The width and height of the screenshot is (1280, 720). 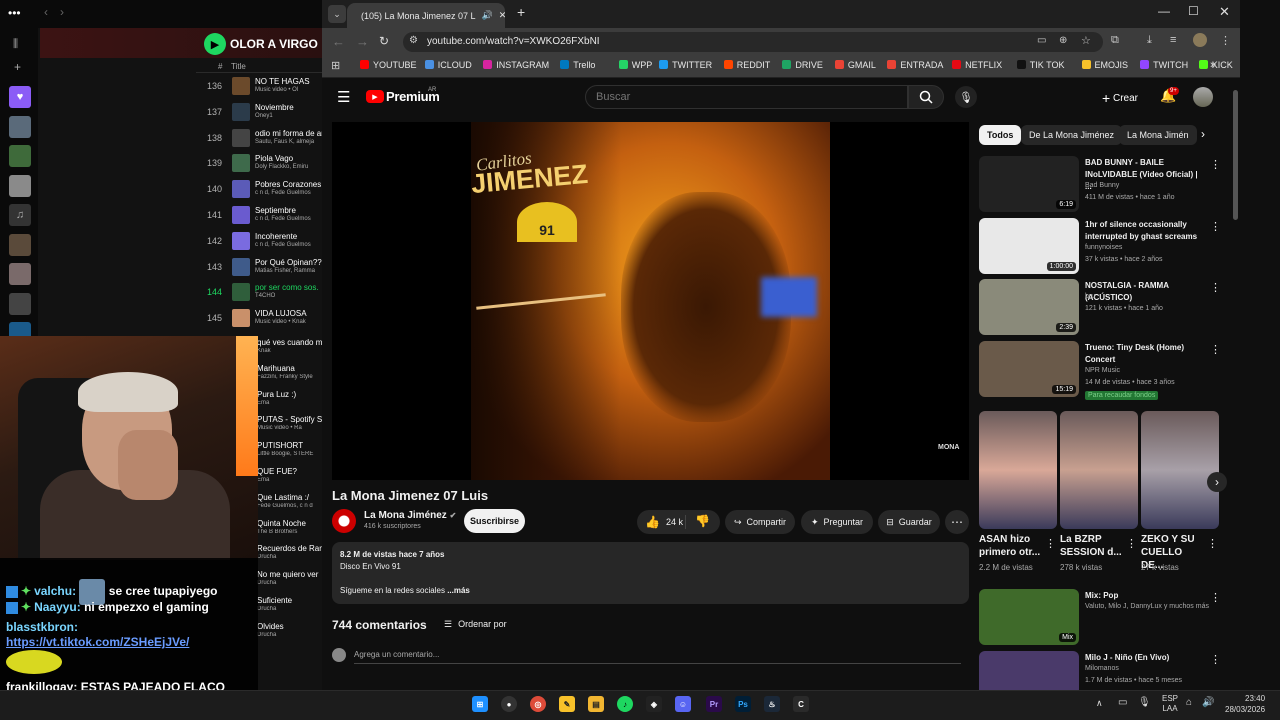 I want to click on track-row: 143 Por Qué Opinan??? Matias Fisher, Ramma, so click(x=261, y=268).